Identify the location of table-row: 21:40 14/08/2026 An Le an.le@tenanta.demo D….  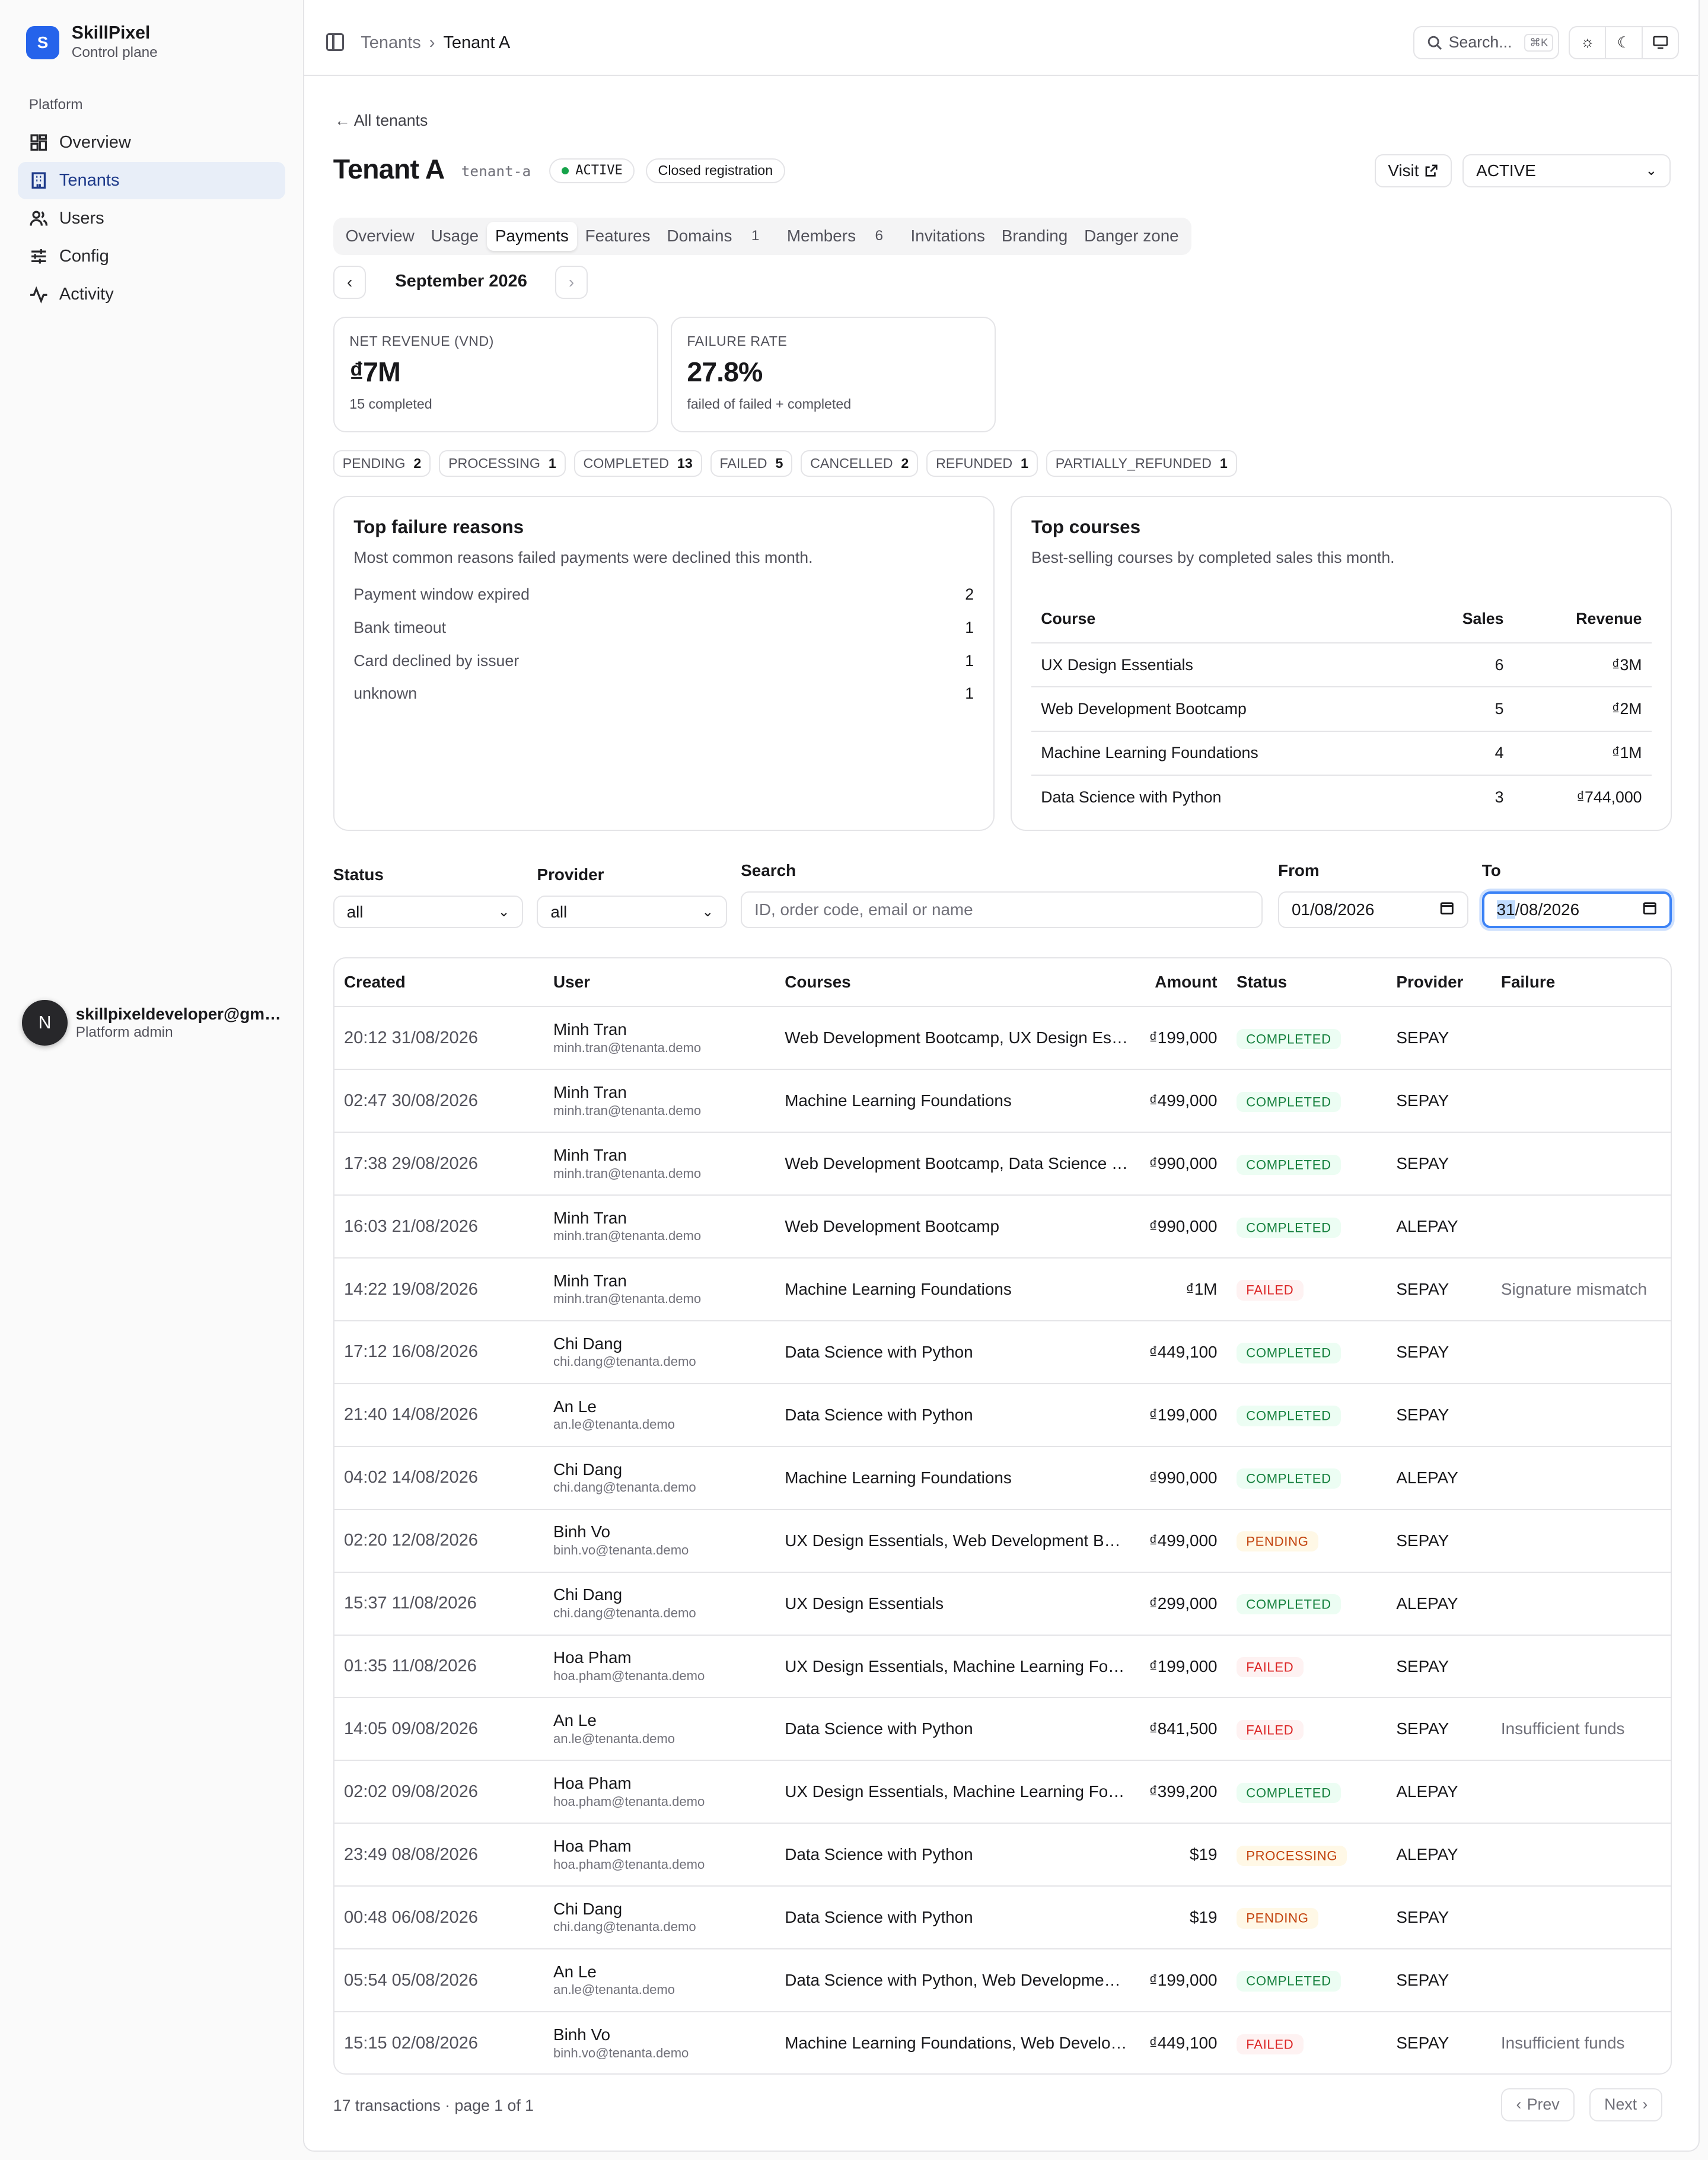
(1002, 1415).